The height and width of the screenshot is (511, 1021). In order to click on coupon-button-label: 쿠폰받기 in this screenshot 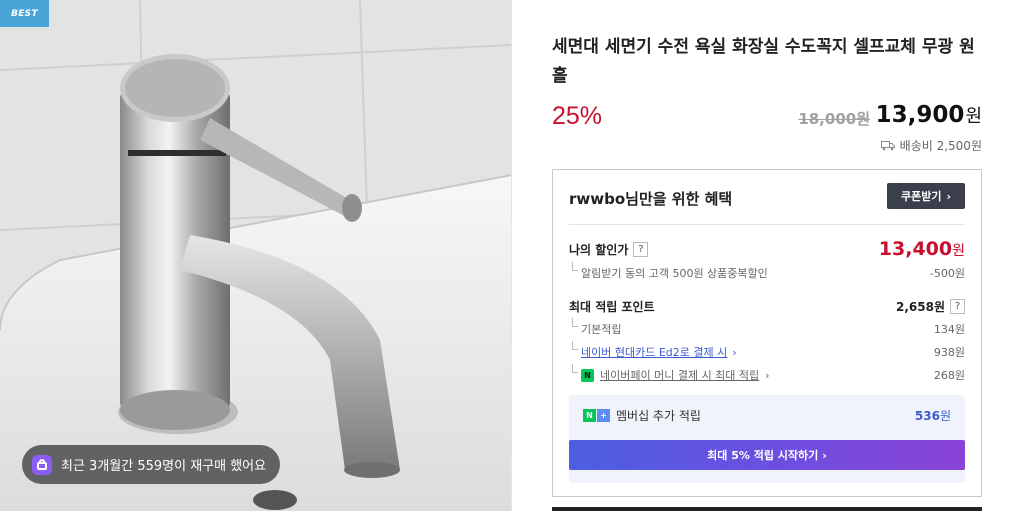, I will do `click(921, 196)`.